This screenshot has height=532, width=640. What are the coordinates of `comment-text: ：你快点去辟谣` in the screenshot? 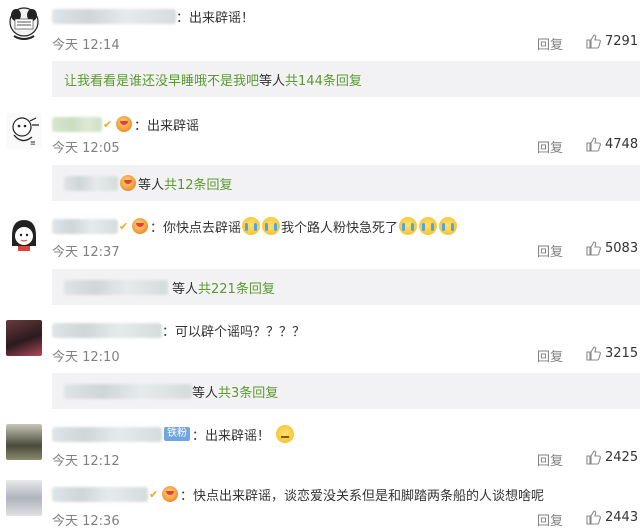 It's located at (196, 228).